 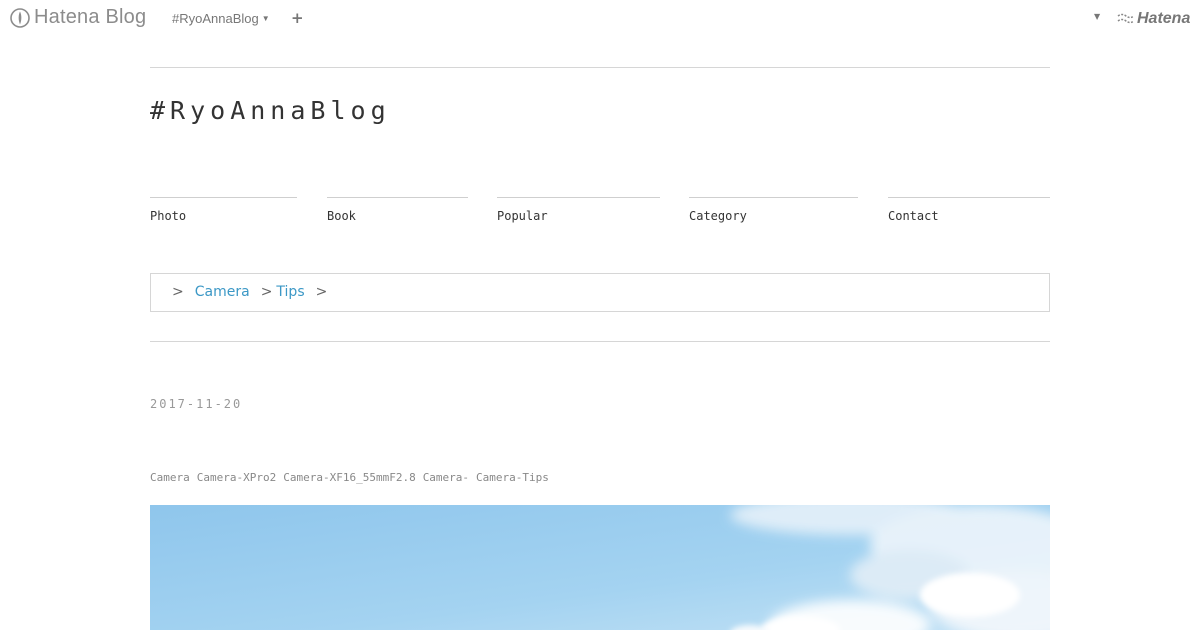 What do you see at coordinates (196, 404) in the screenshot?
I see `entry-date: 2017-11-20` at bounding box center [196, 404].